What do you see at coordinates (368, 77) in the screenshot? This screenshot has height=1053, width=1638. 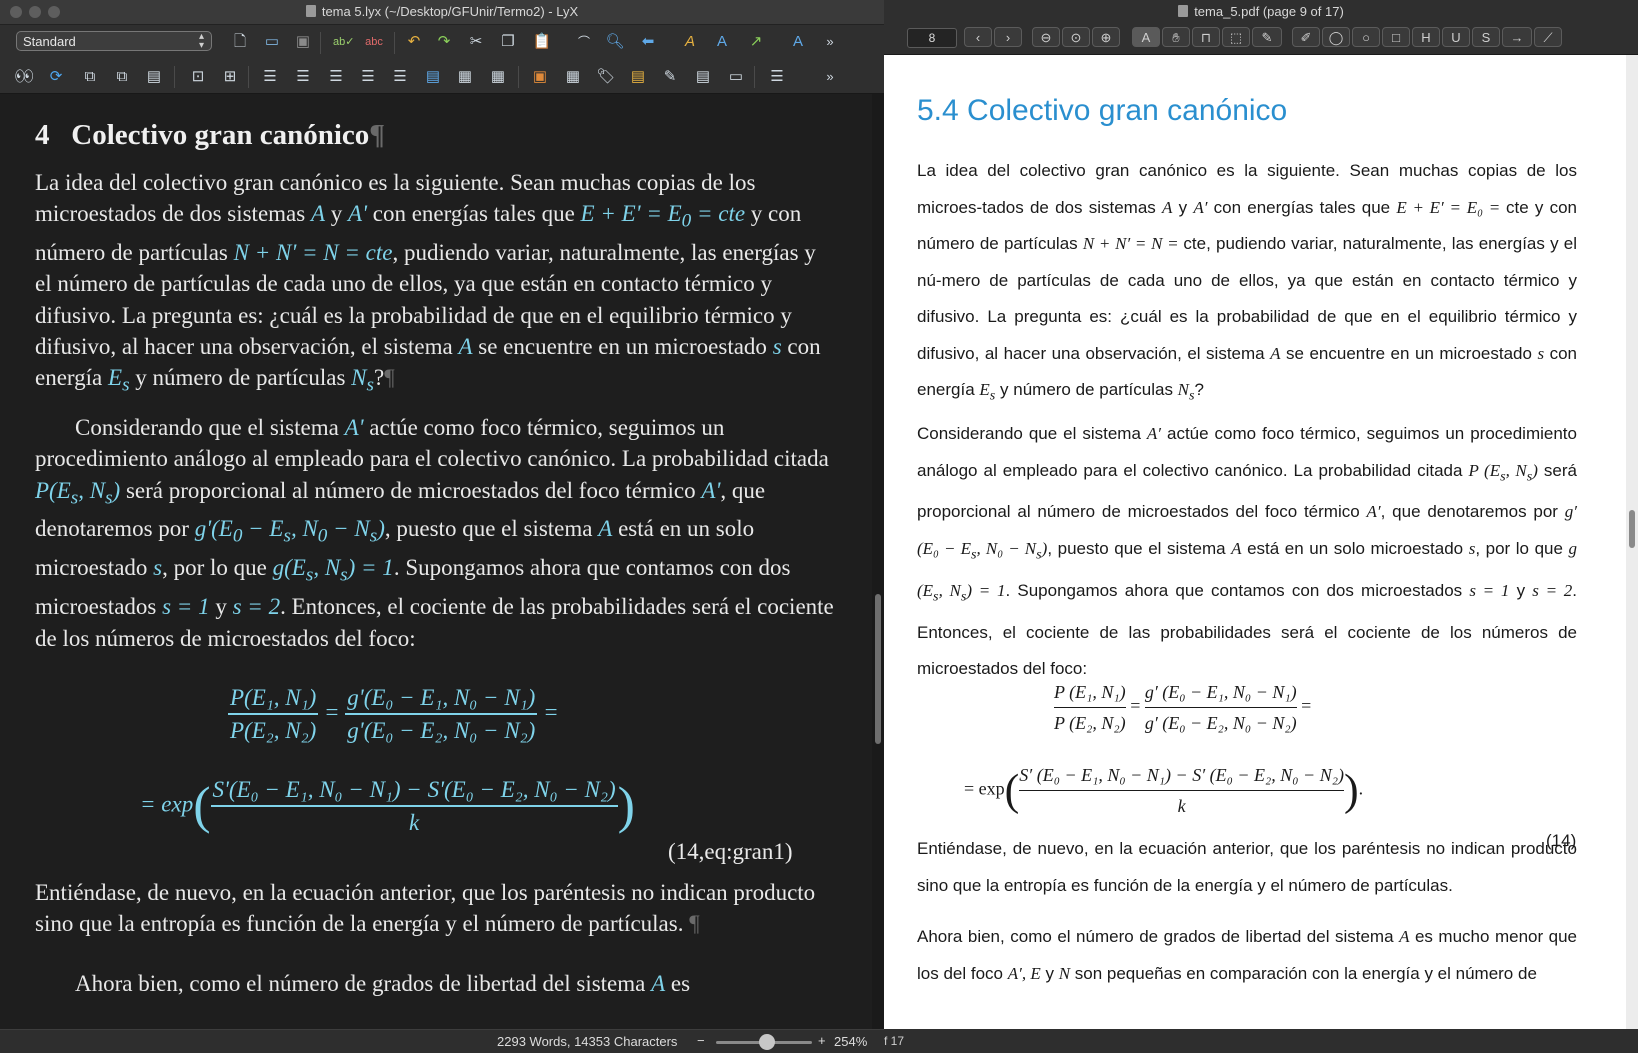 I see `list-2-icon: ☰` at bounding box center [368, 77].